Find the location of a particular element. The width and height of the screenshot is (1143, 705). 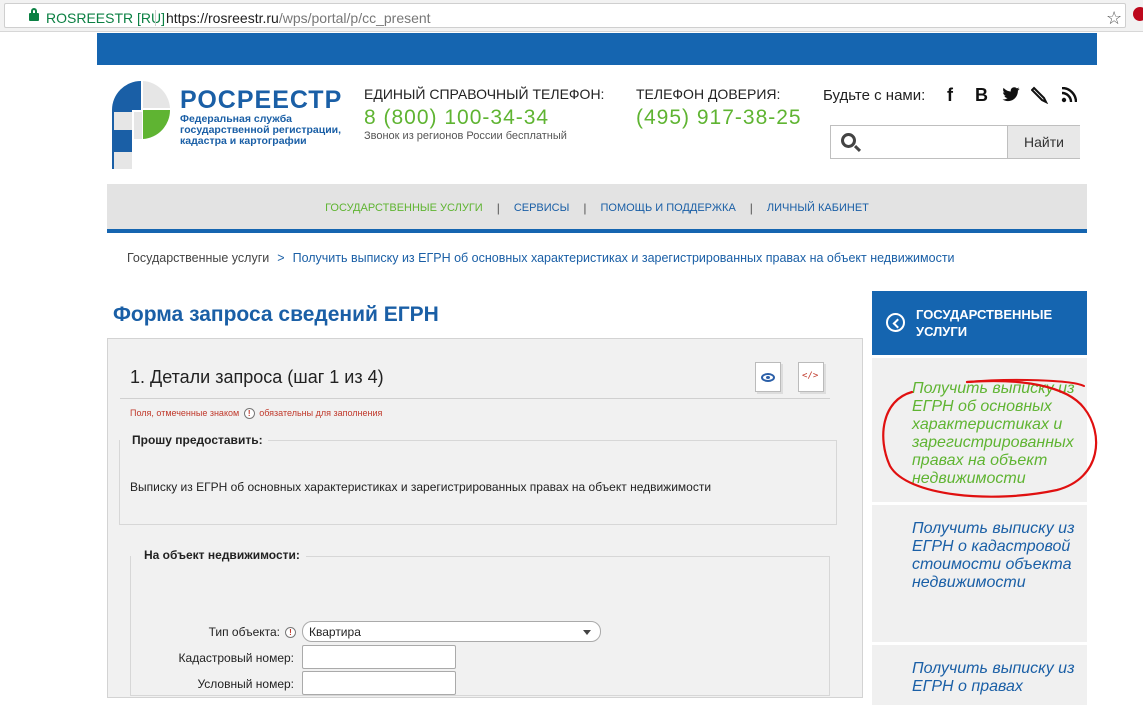

rss-icon is located at coordinates (1069, 95).